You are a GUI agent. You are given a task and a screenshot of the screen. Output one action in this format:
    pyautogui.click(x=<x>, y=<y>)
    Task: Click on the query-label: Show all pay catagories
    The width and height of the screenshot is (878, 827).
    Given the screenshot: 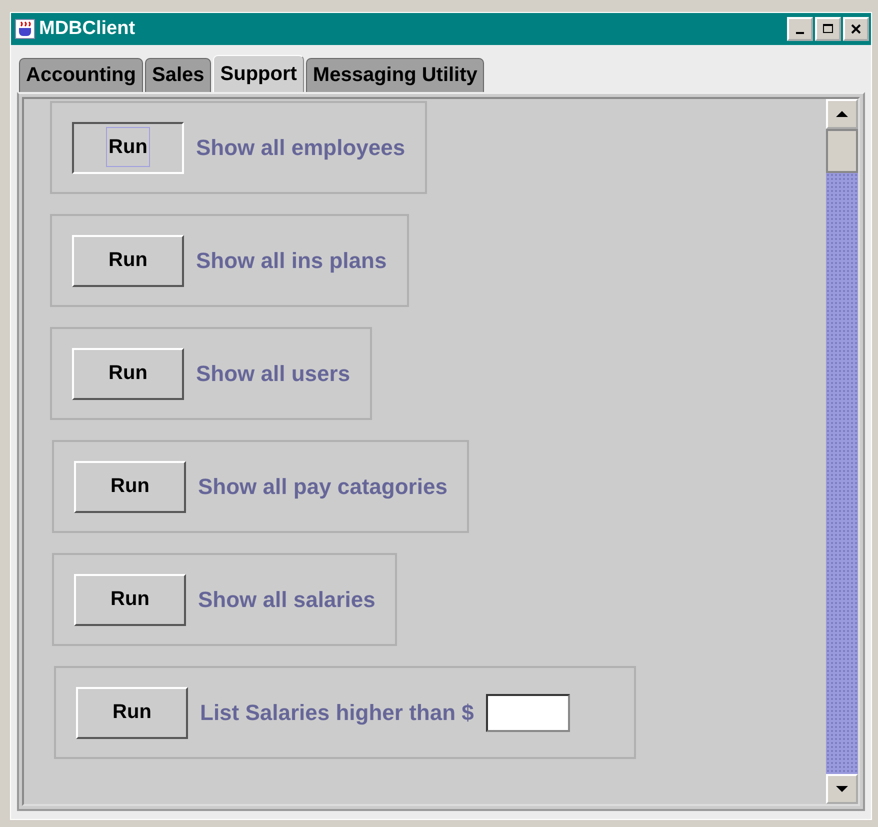 What is the action you would take?
    pyautogui.click(x=323, y=487)
    